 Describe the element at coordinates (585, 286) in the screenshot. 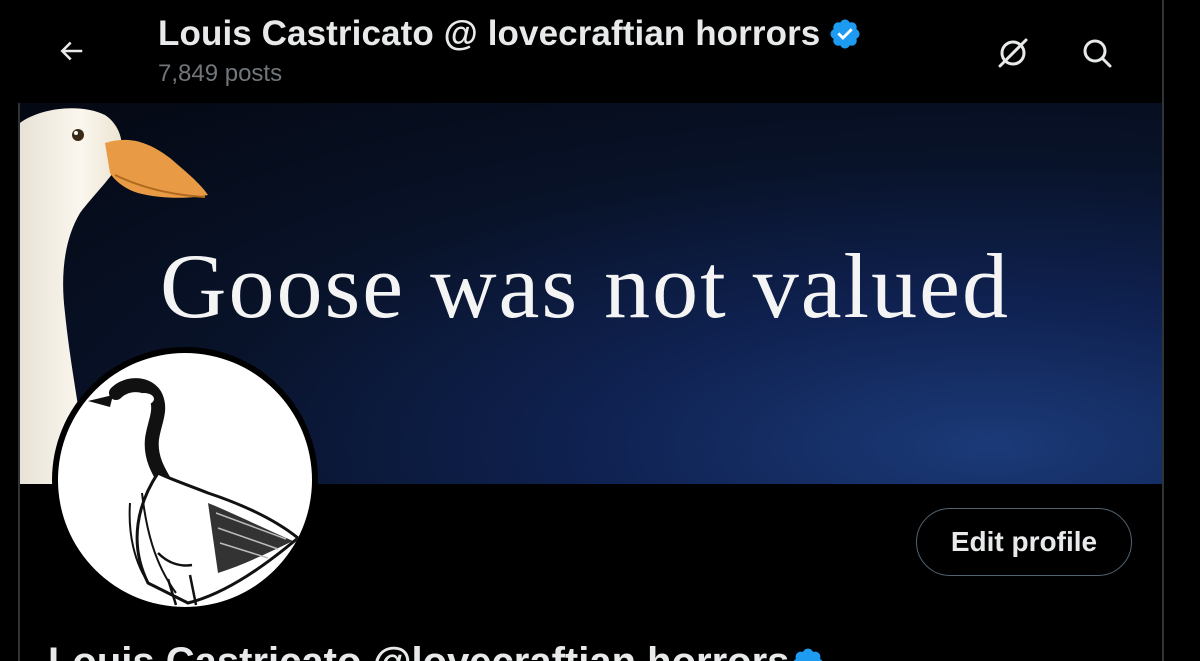

I see `banner-headline: Goose was not valued` at that location.